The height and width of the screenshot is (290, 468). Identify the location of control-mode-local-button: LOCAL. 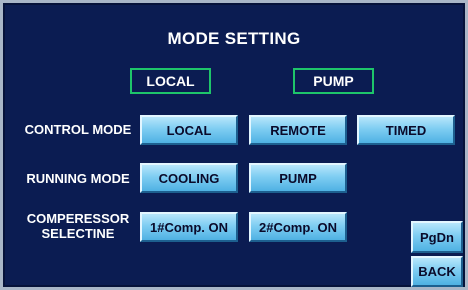
(189, 130).